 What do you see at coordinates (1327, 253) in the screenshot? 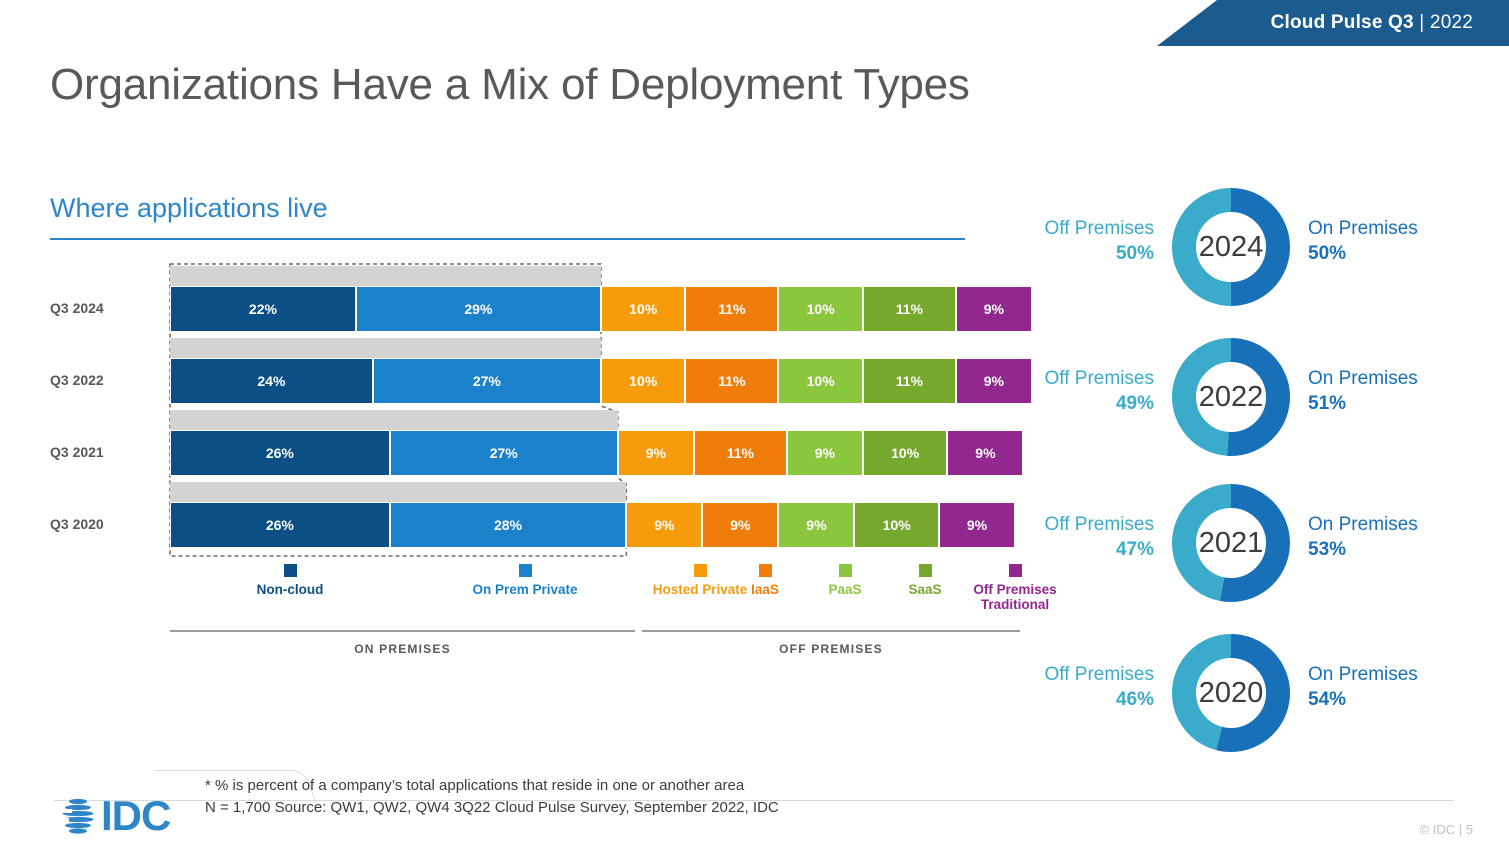
I see `donut-on-premises-value: 50%` at bounding box center [1327, 253].